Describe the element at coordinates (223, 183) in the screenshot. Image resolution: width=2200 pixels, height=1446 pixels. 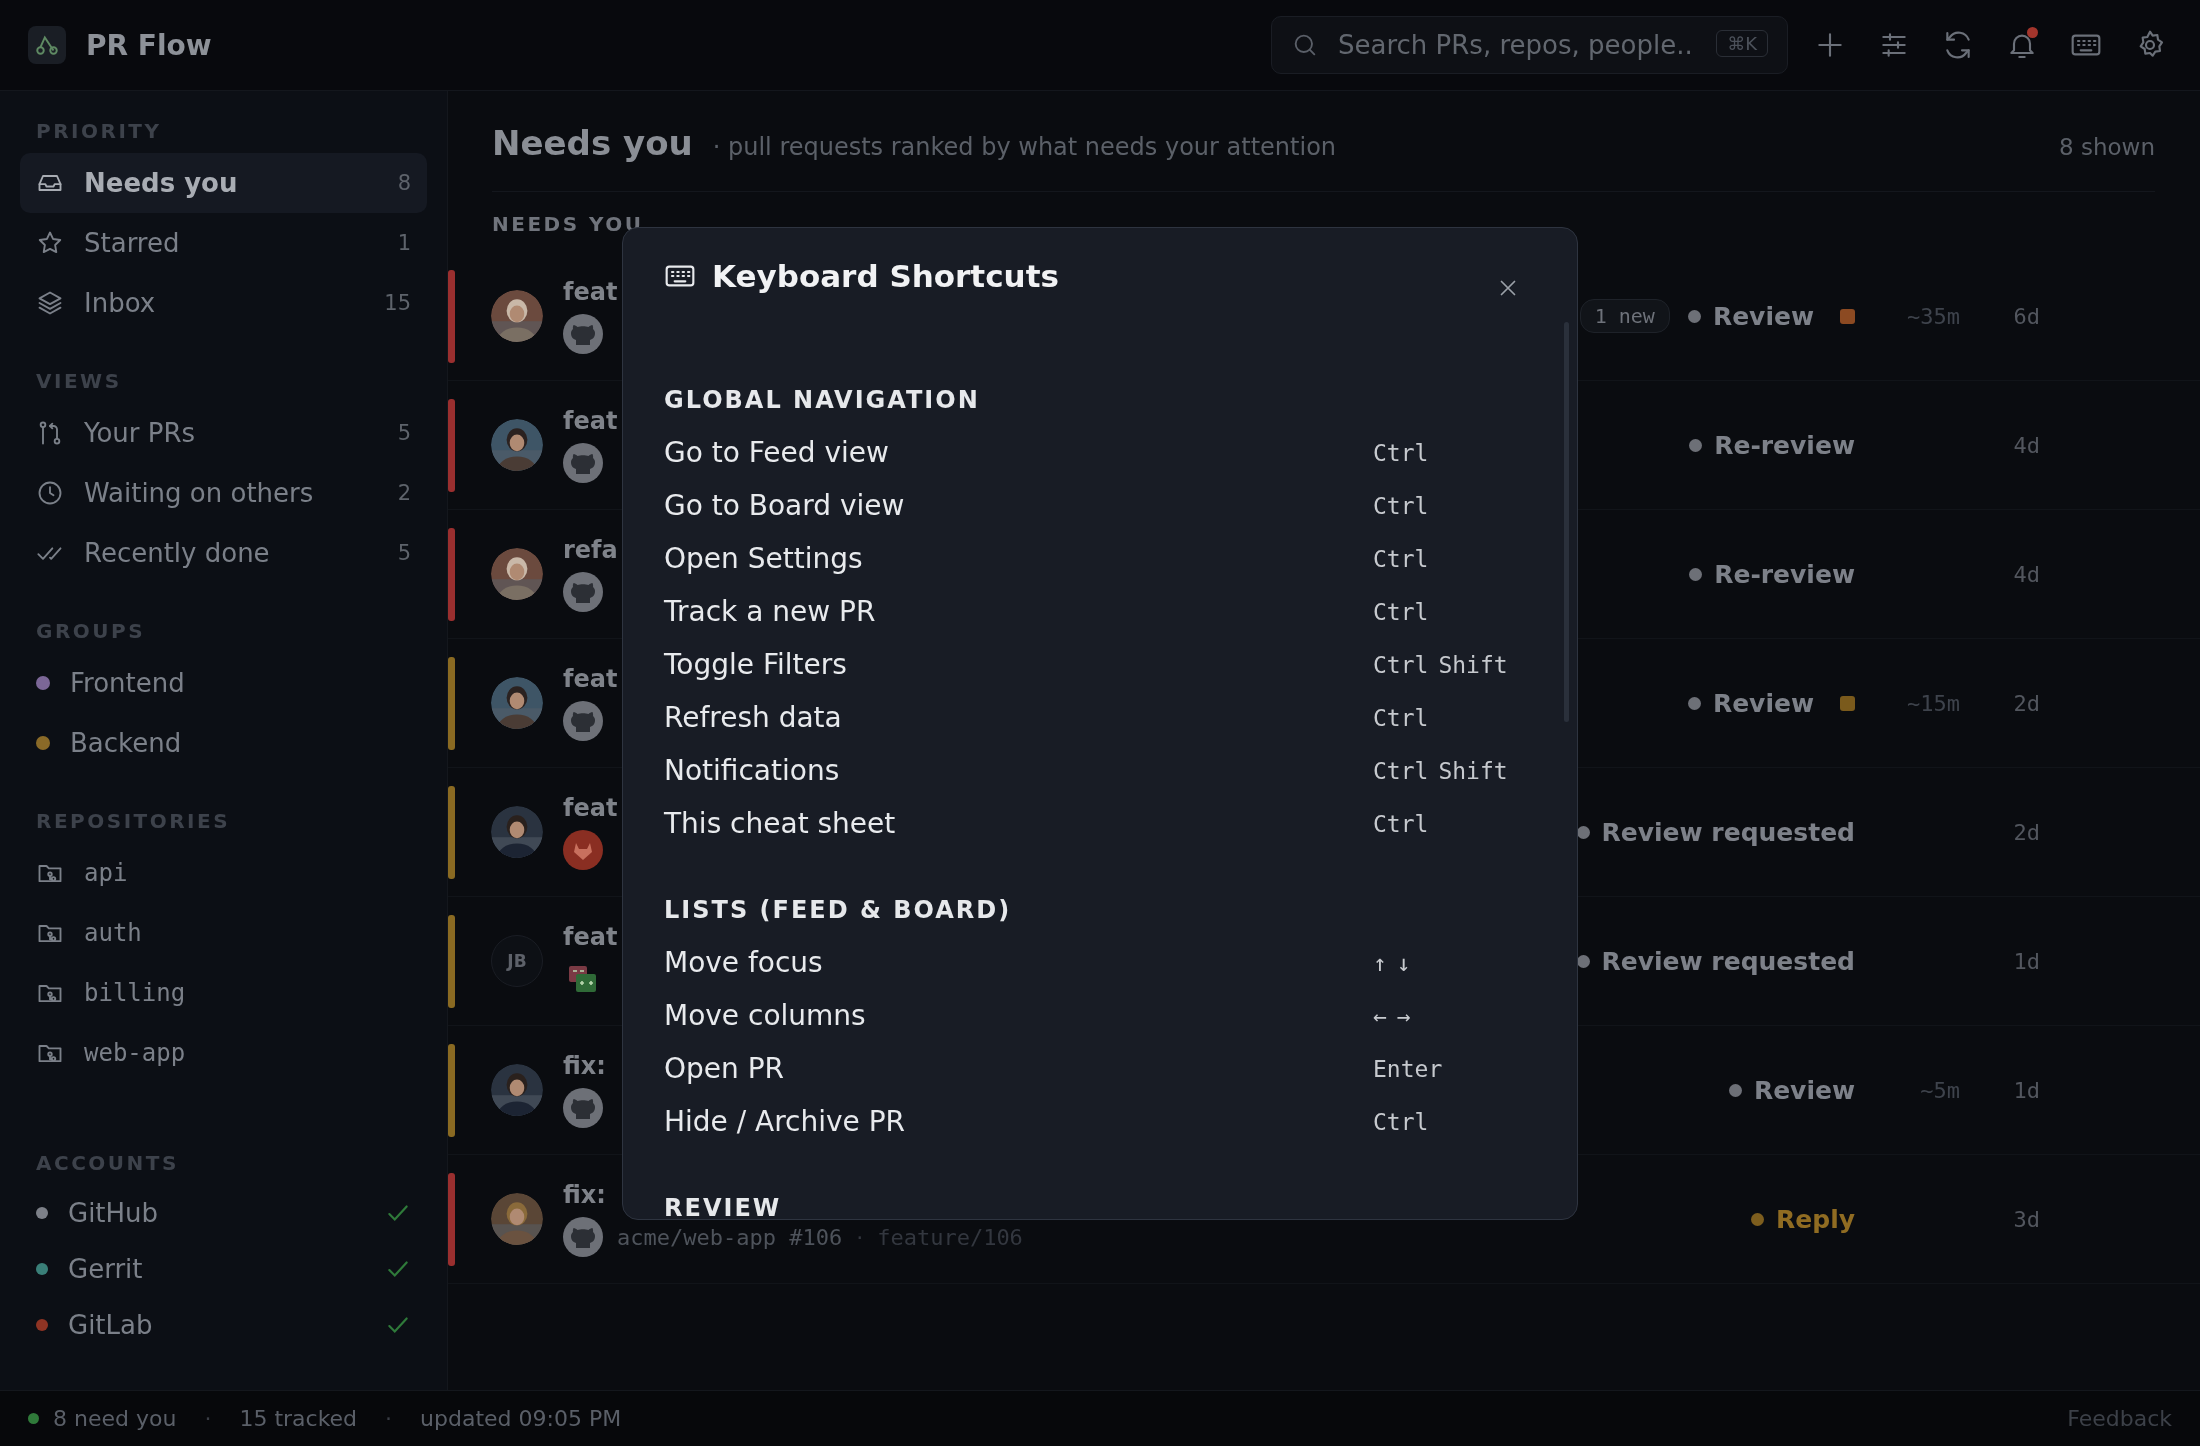
I see `sidebar-item: Needs you 8` at that location.